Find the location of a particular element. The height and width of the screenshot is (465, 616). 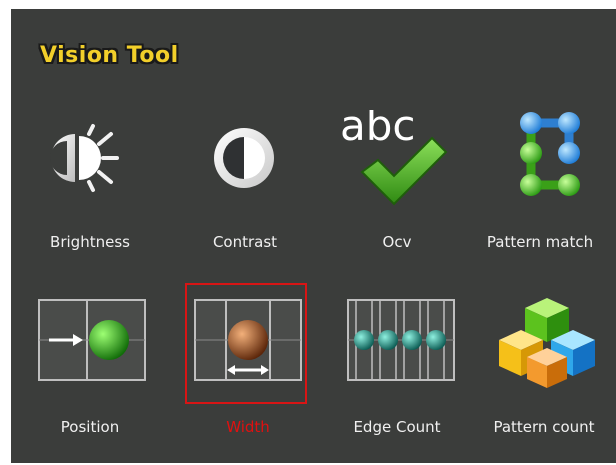

tool-brightness: Brightness is located at coordinates (90, 197).